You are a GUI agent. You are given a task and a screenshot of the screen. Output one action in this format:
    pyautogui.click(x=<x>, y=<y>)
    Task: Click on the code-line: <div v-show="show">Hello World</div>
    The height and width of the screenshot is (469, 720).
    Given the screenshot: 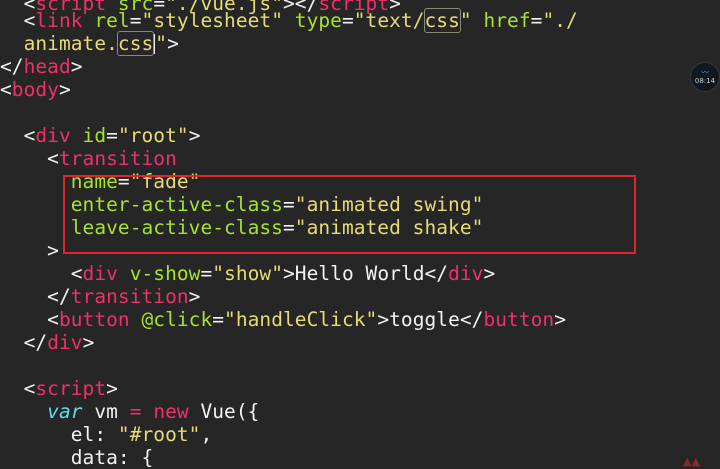 What is the action you would take?
    pyautogui.click(x=283, y=273)
    